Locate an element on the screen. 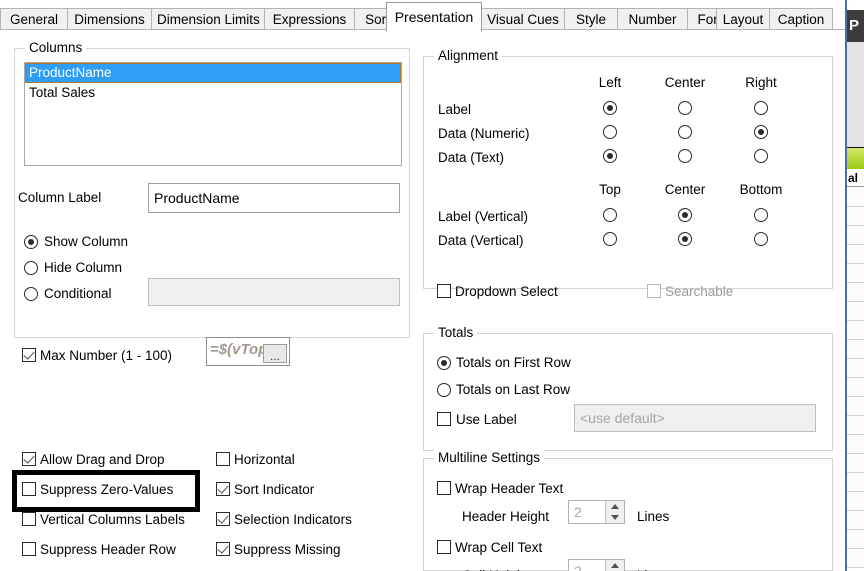 Image resolution: width=864 pixels, height=571 pixels. checkbox-max-number is located at coordinates (29, 355).